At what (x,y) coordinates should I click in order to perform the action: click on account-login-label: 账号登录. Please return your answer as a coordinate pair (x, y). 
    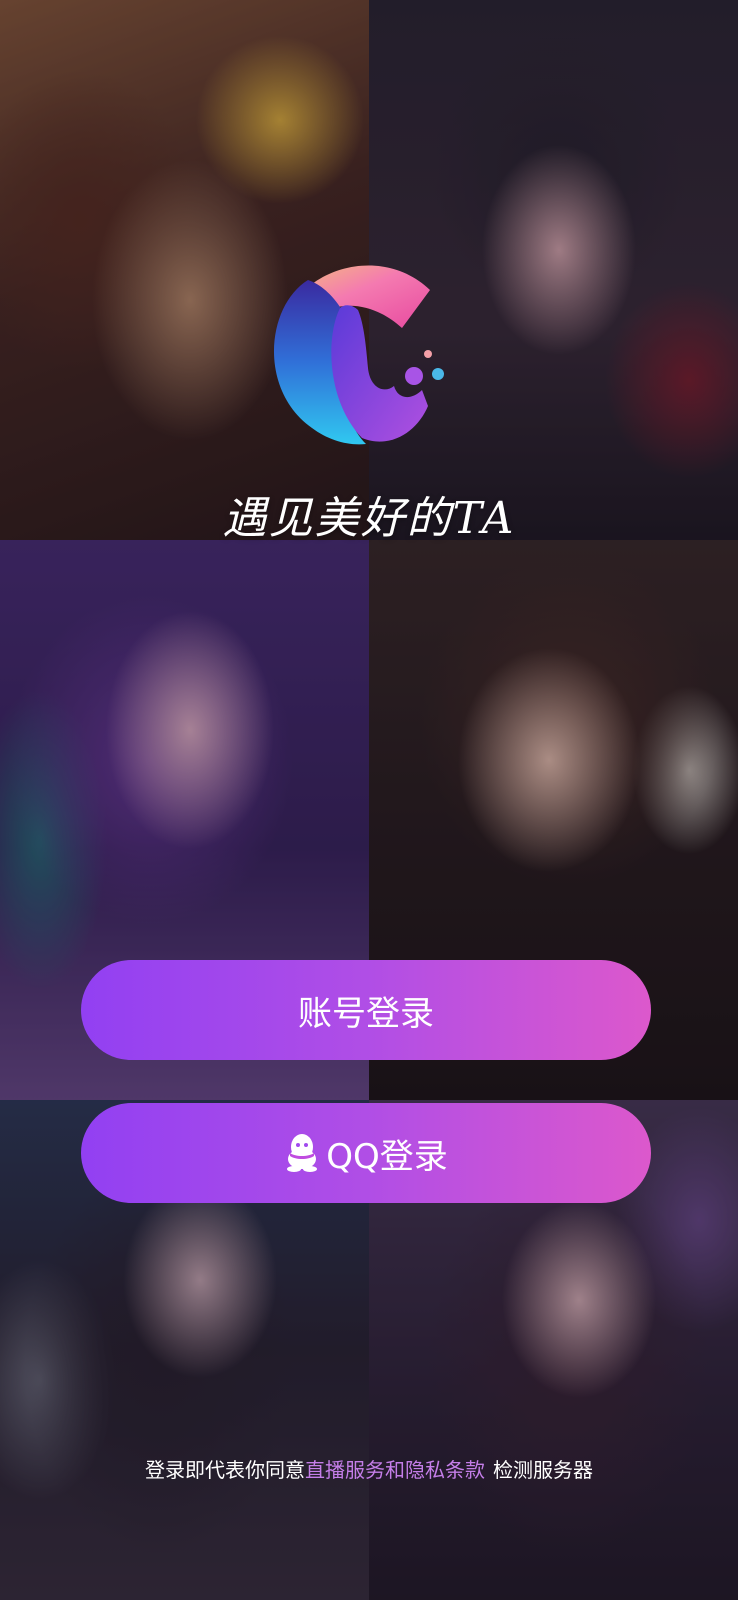
    Looking at the image, I should click on (366, 1013).